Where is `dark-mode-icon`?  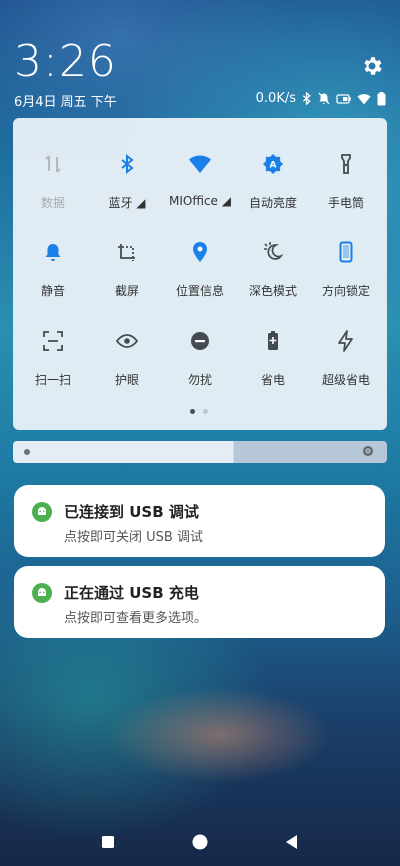 dark-mode-icon is located at coordinates (274, 251).